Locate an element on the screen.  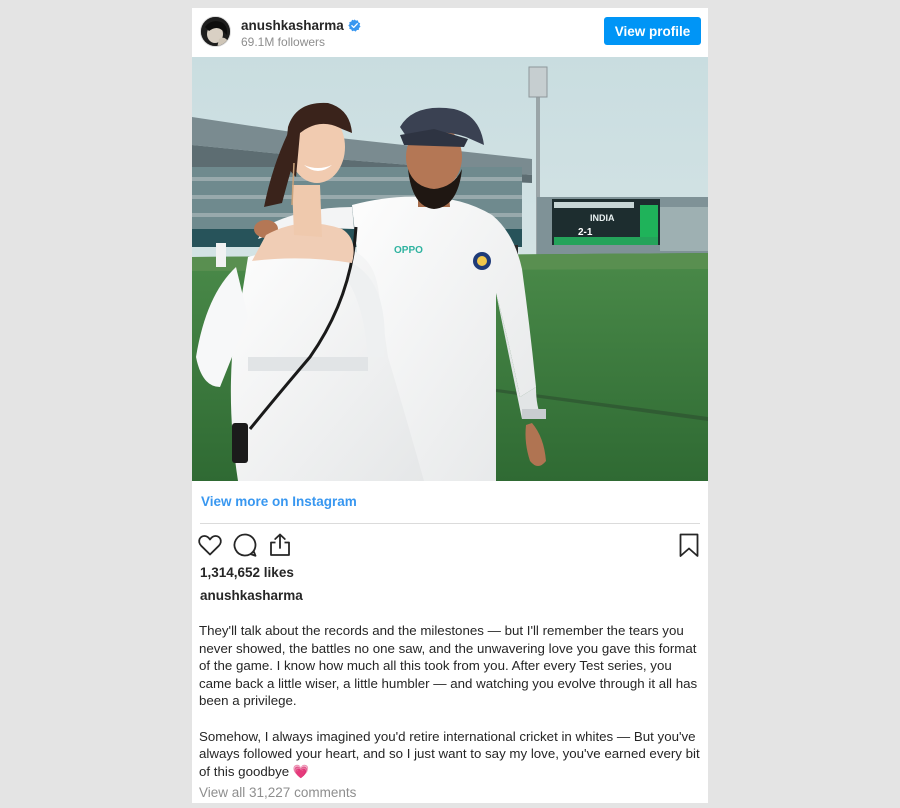
post-actions is located at coordinates (450, 545).